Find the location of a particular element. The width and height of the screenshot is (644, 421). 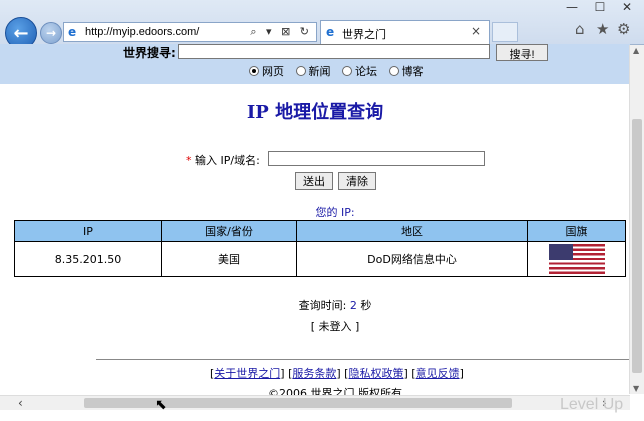

search-label: 世界搜寻: is located at coordinates (149, 53).